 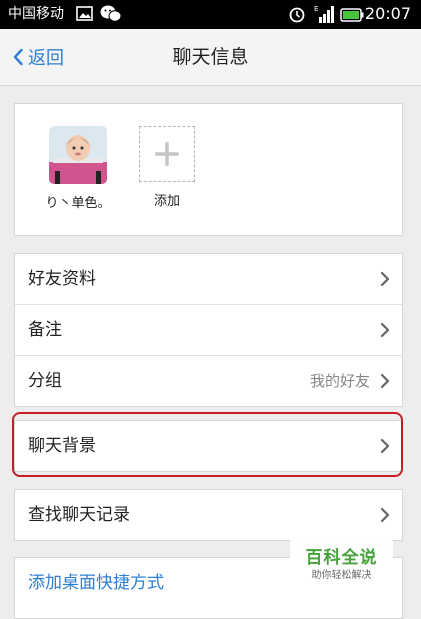 I want to click on plus-icon, so click(x=167, y=154).